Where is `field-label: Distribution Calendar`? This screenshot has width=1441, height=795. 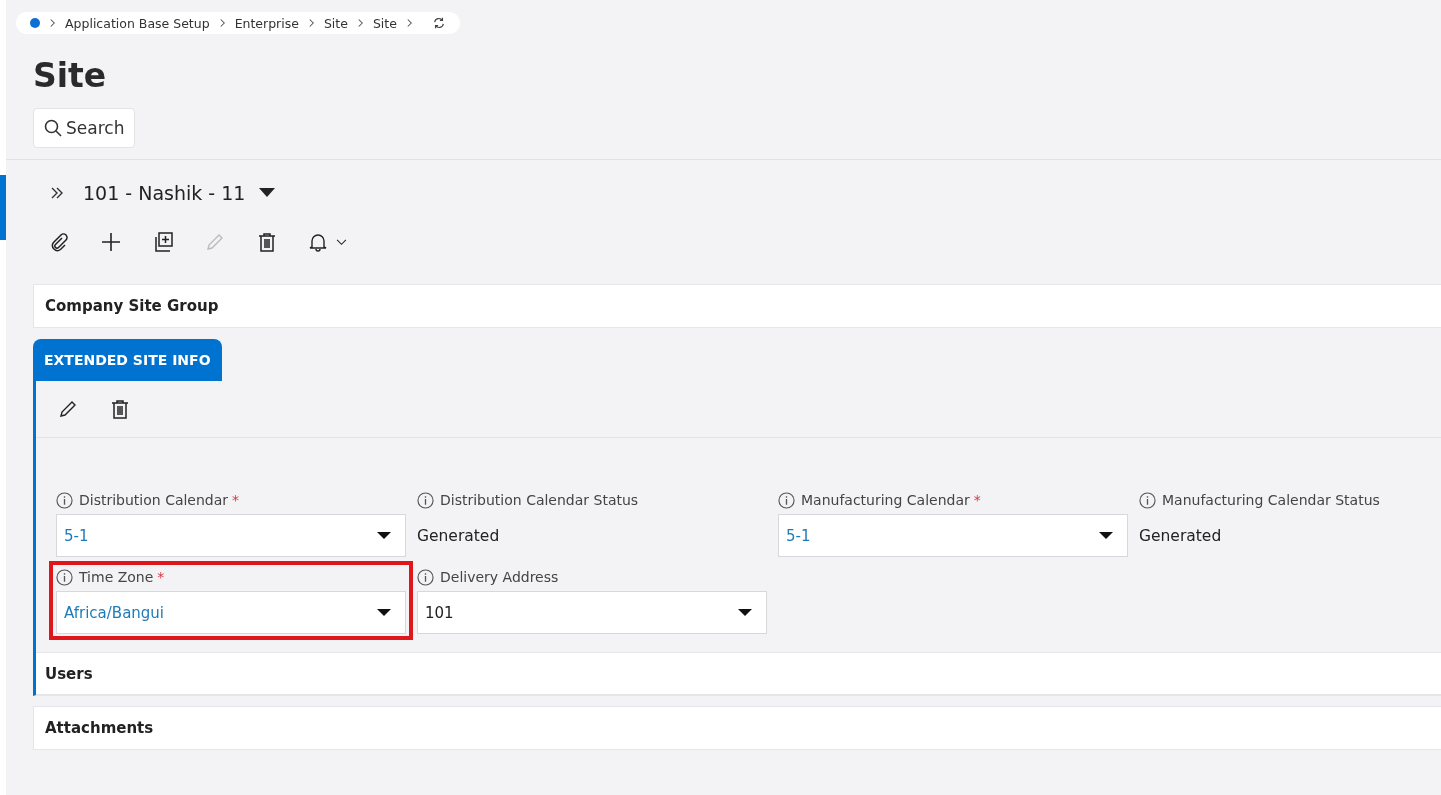 field-label: Distribution Calendar is located at coordinates (154, 500).